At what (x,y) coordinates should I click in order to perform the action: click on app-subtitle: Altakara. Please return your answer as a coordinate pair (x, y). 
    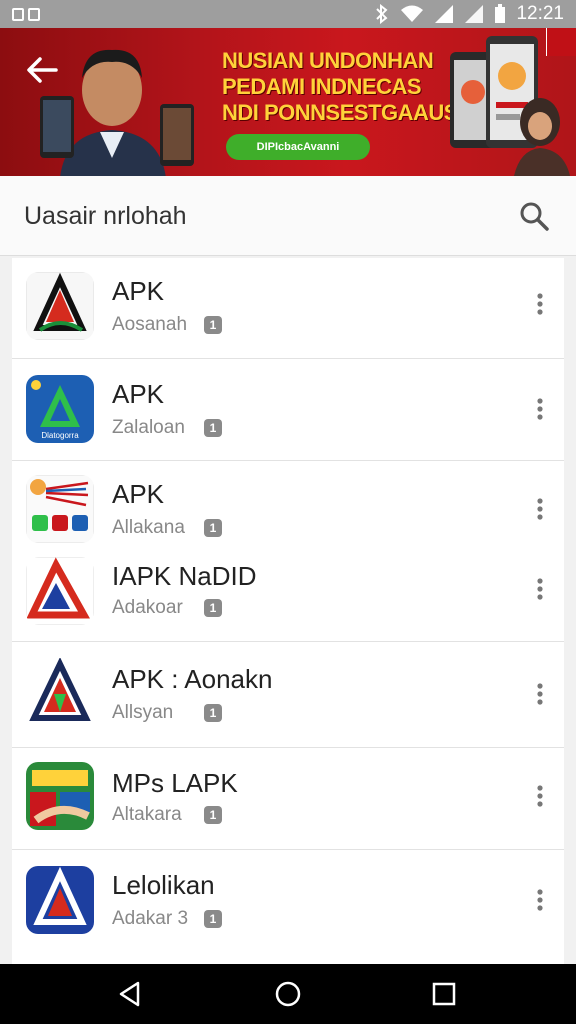
    Looking at the image, I should click on (147, 814).